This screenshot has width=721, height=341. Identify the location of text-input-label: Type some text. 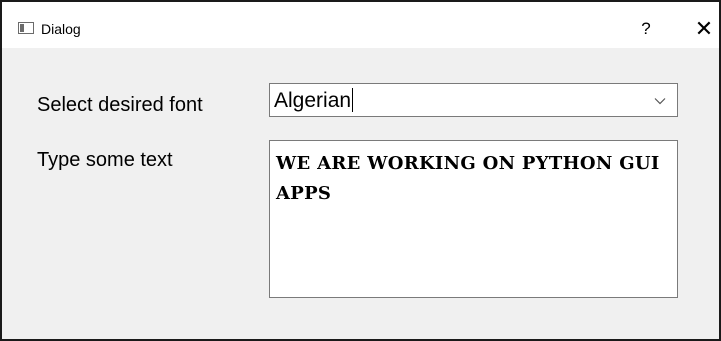
(105, 160).